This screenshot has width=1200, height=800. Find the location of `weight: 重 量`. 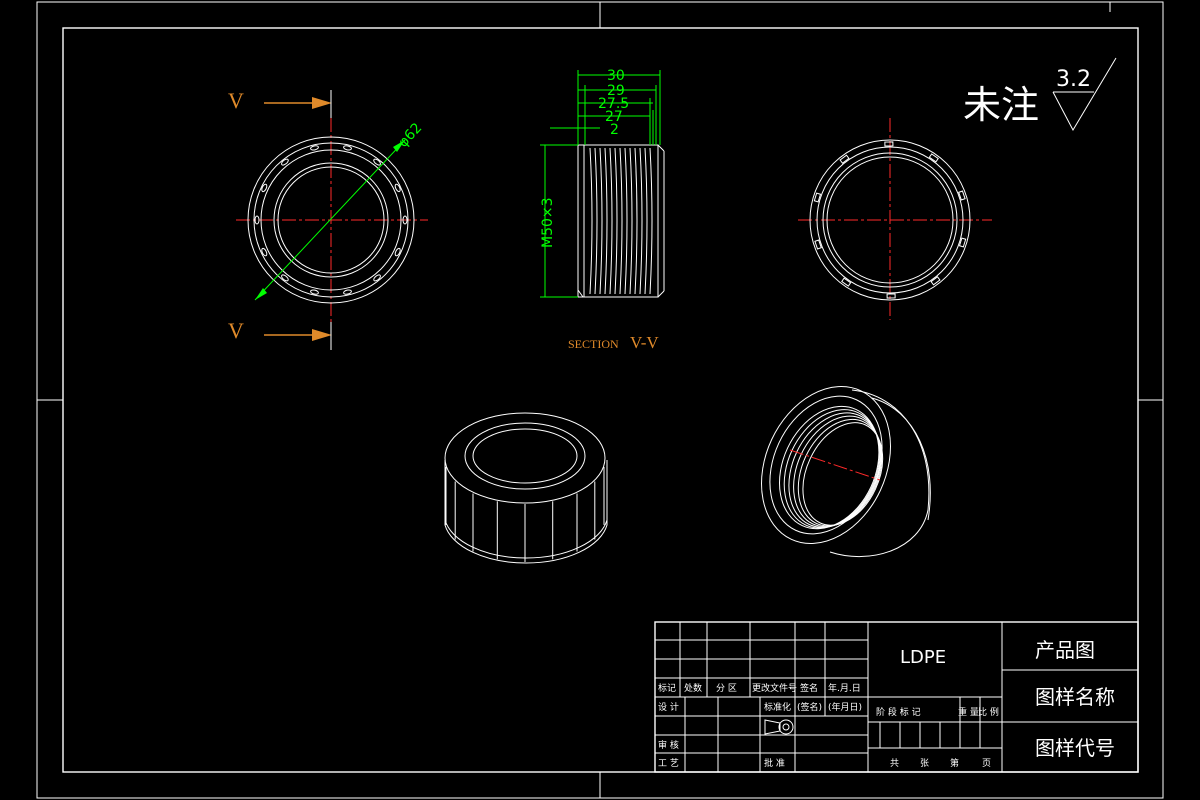

weight: 重 量 is located at coordinates (968, 712).